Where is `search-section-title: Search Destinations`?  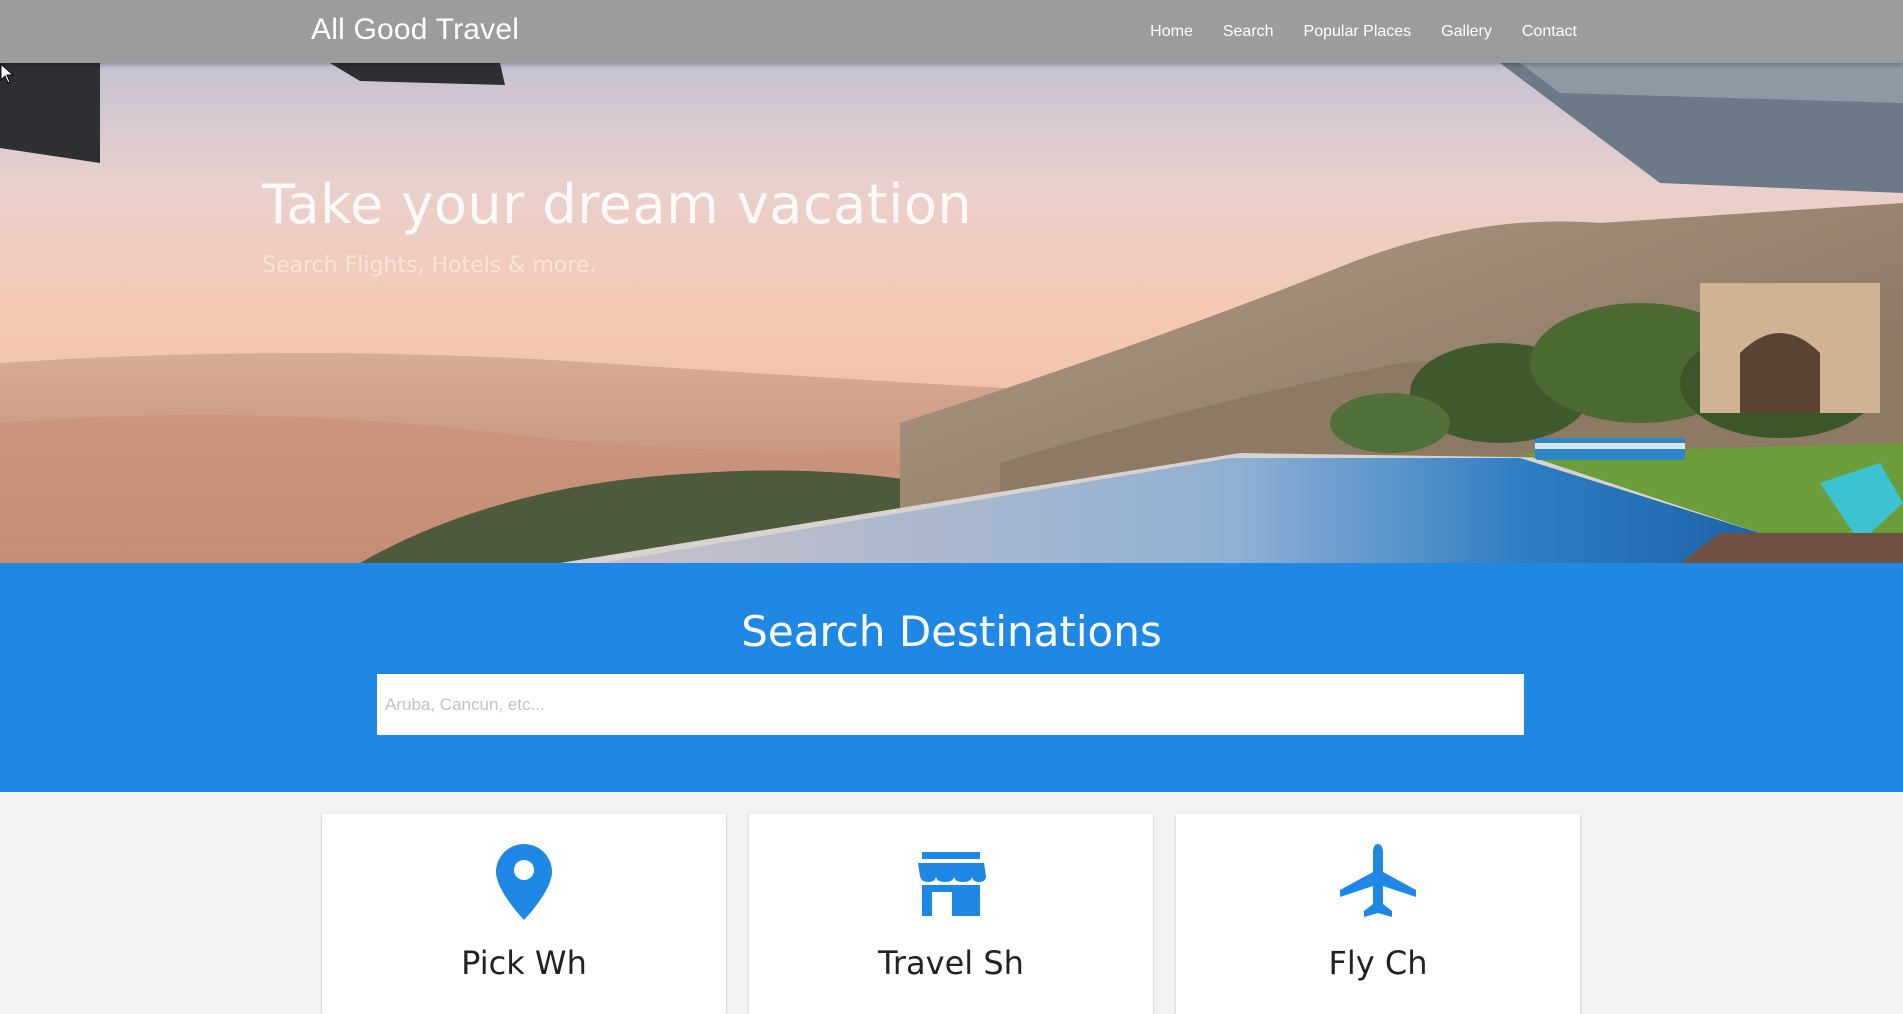
search-section-title: Search Destinations is located at coordinates (951, 631).